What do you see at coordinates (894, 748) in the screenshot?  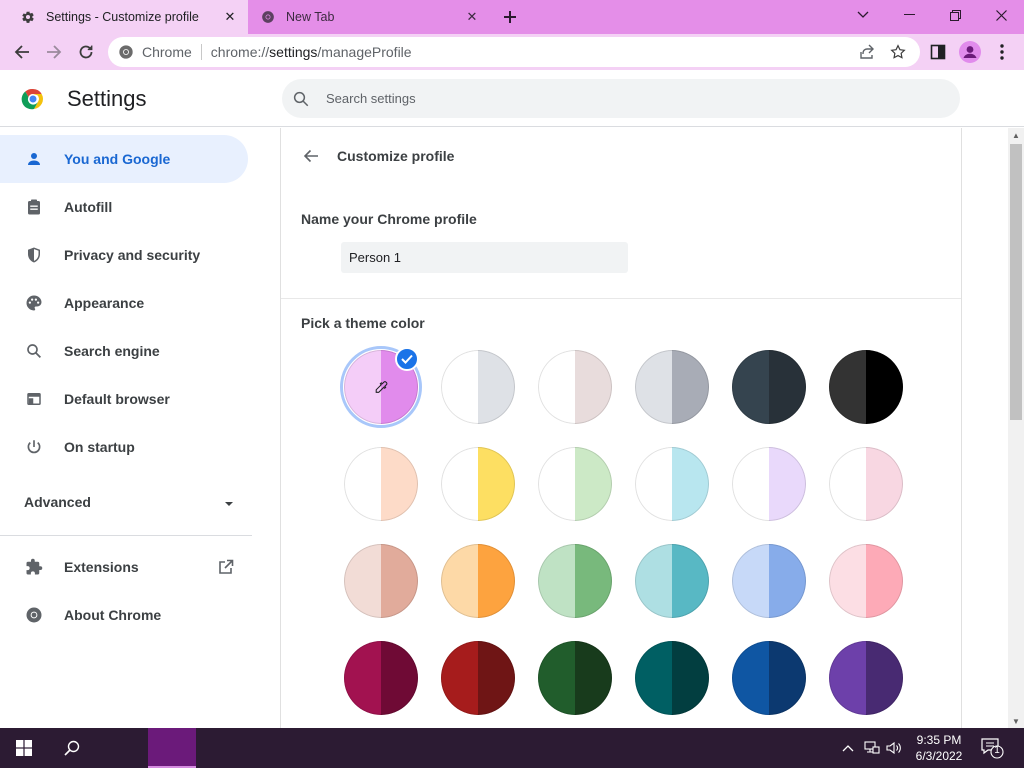 I see `volume-icon` at bounding box center [894, 748].